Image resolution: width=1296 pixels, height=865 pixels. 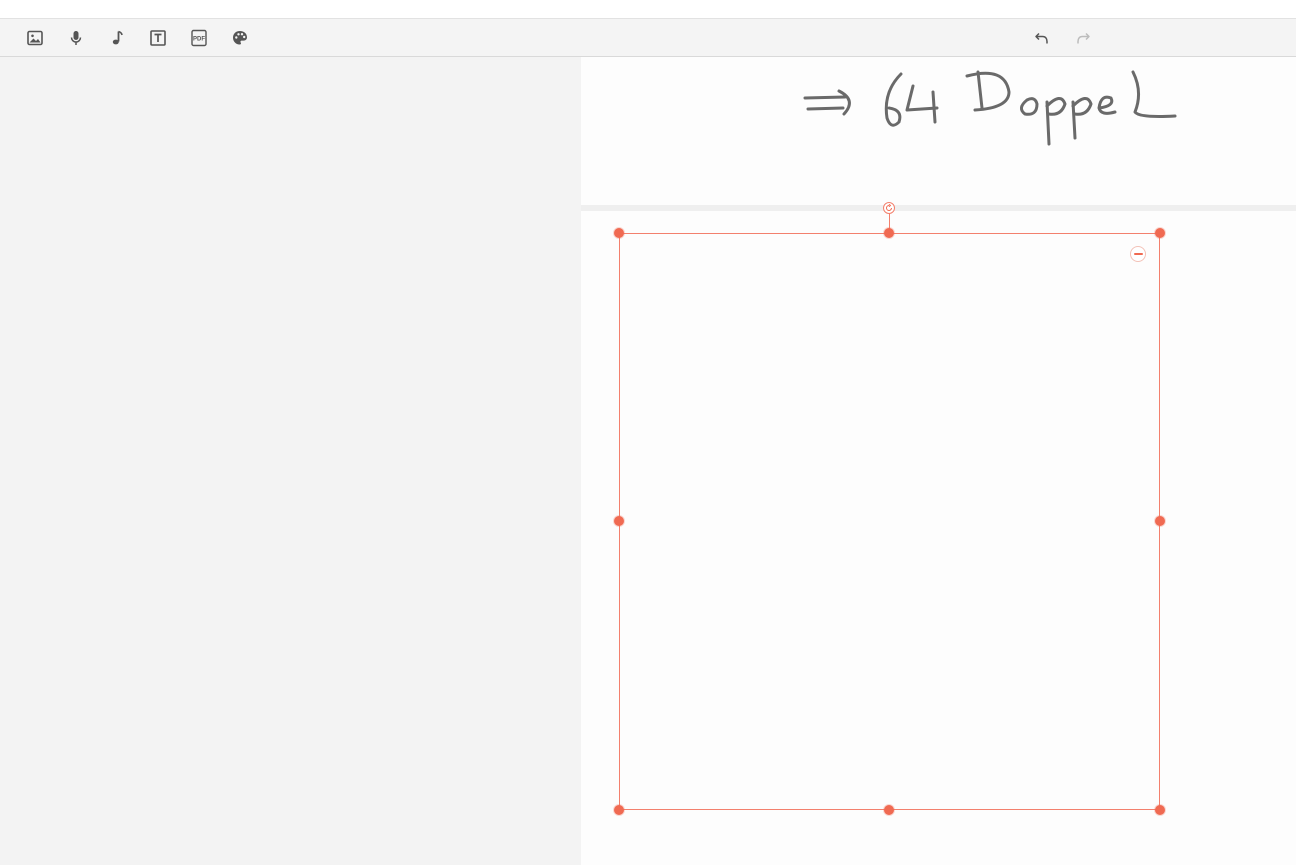 What do you see at coordinates (889, 233) in the screenshot?
I see `resize-handle-top` at bounding box center [889, 233].